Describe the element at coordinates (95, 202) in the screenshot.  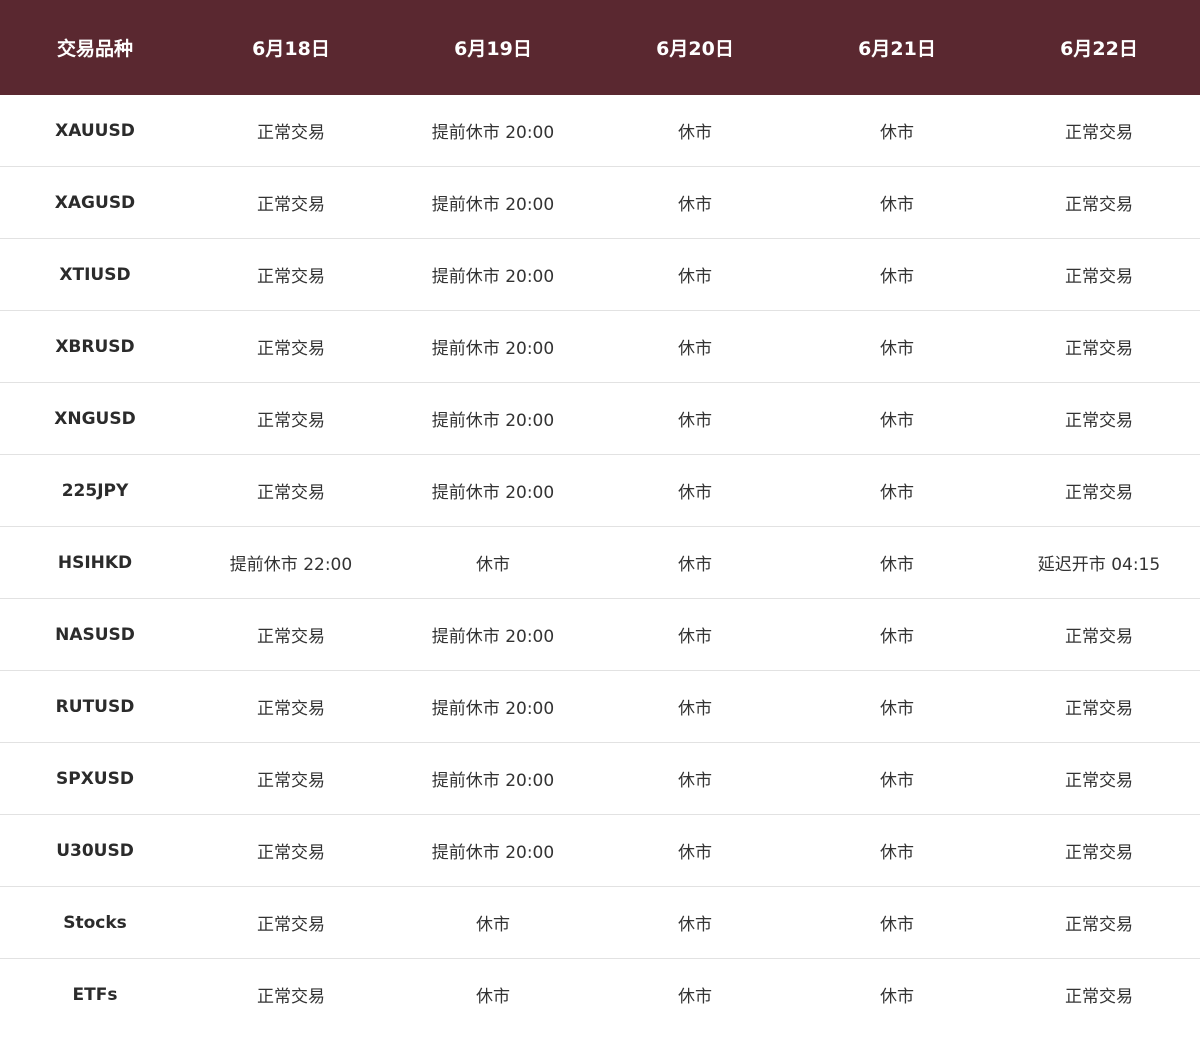
I see `symbol-cell: XAGUSD` at that location.